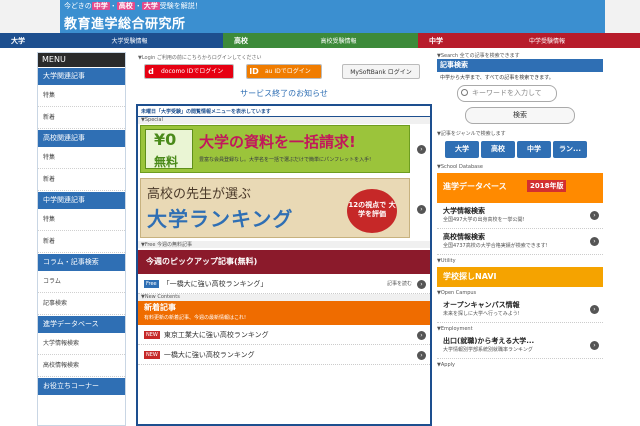 This screenshot has height=426, width=640. Describe the element at coordinates (498, 149) in the screenshot. I see `genre-hs-button: 高校` at that location.